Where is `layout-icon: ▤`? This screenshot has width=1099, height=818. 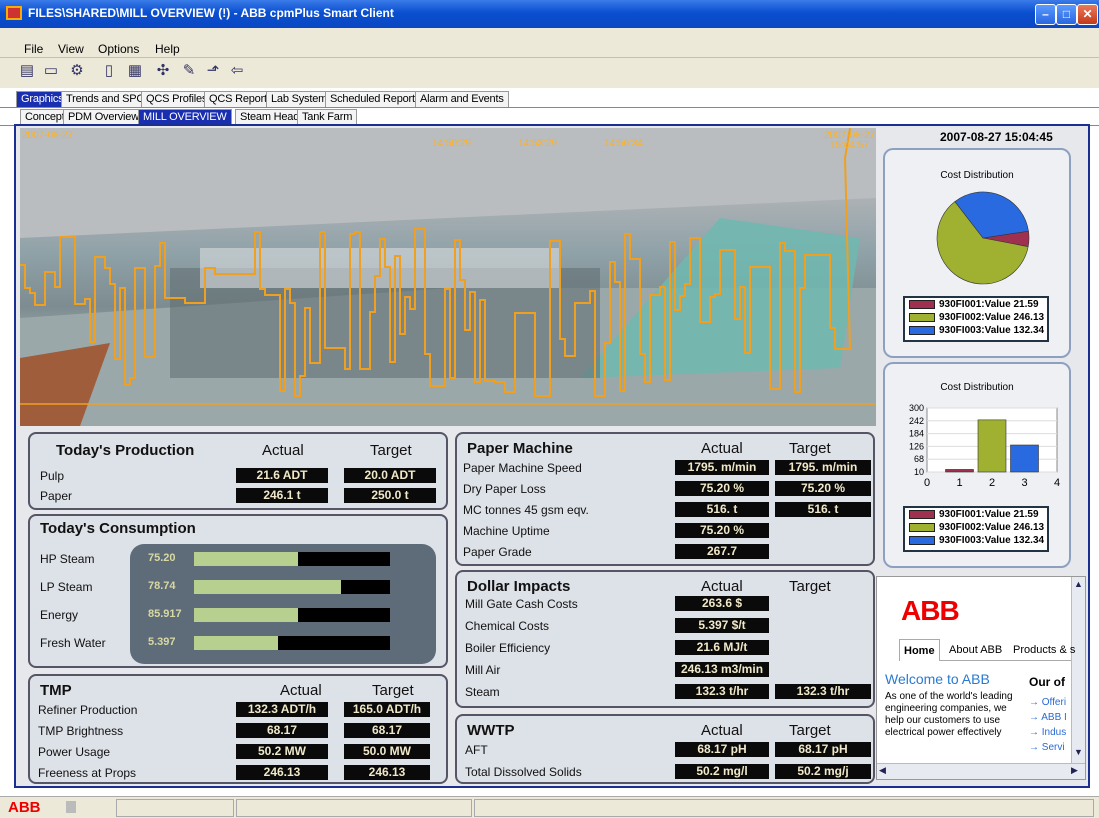
layout-icon: ▤ is located at coordinates (27, 71).